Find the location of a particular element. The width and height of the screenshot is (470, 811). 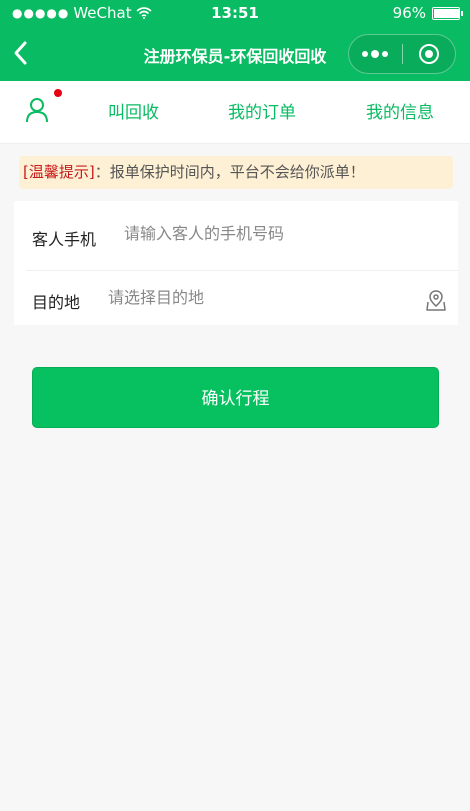

tip-banner: [温馨提示]：报单保护时间内，平台不会给你派单！ is located at coordinates (236, 172).